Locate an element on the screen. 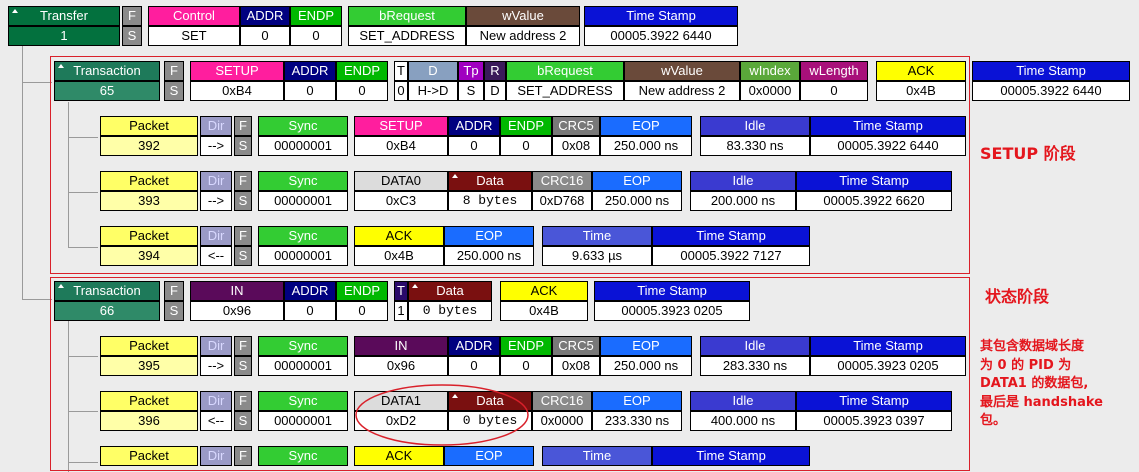 The height and width of the screenshot is (472, 1139). trans66-in-value: 0x96 is located at coordinates (237, 311).